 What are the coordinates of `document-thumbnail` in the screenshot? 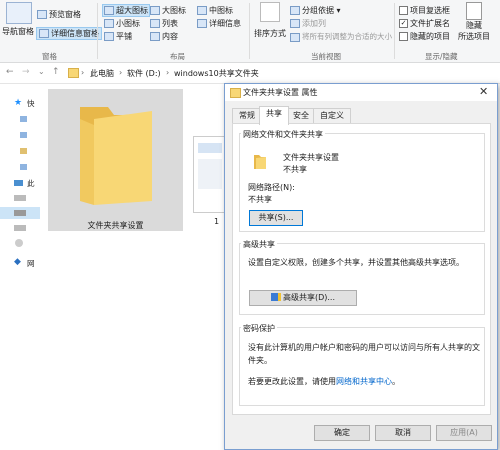 It's located at (210, 174).